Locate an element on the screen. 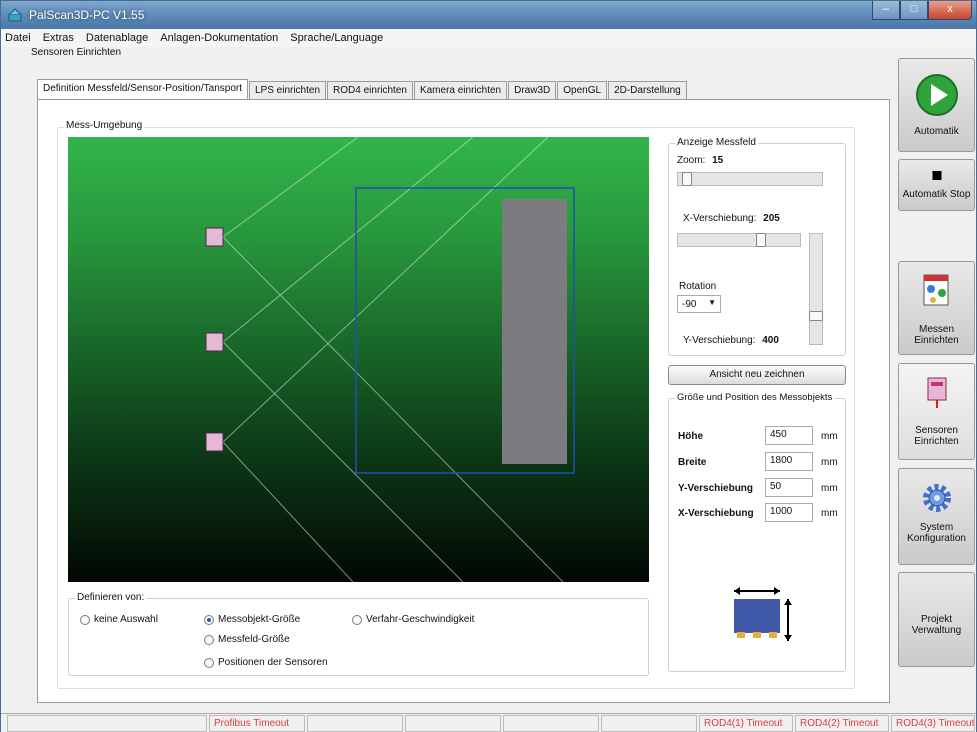 The image size is (977, 732). menu-datei: Datei is located at coordinates (18, 38).